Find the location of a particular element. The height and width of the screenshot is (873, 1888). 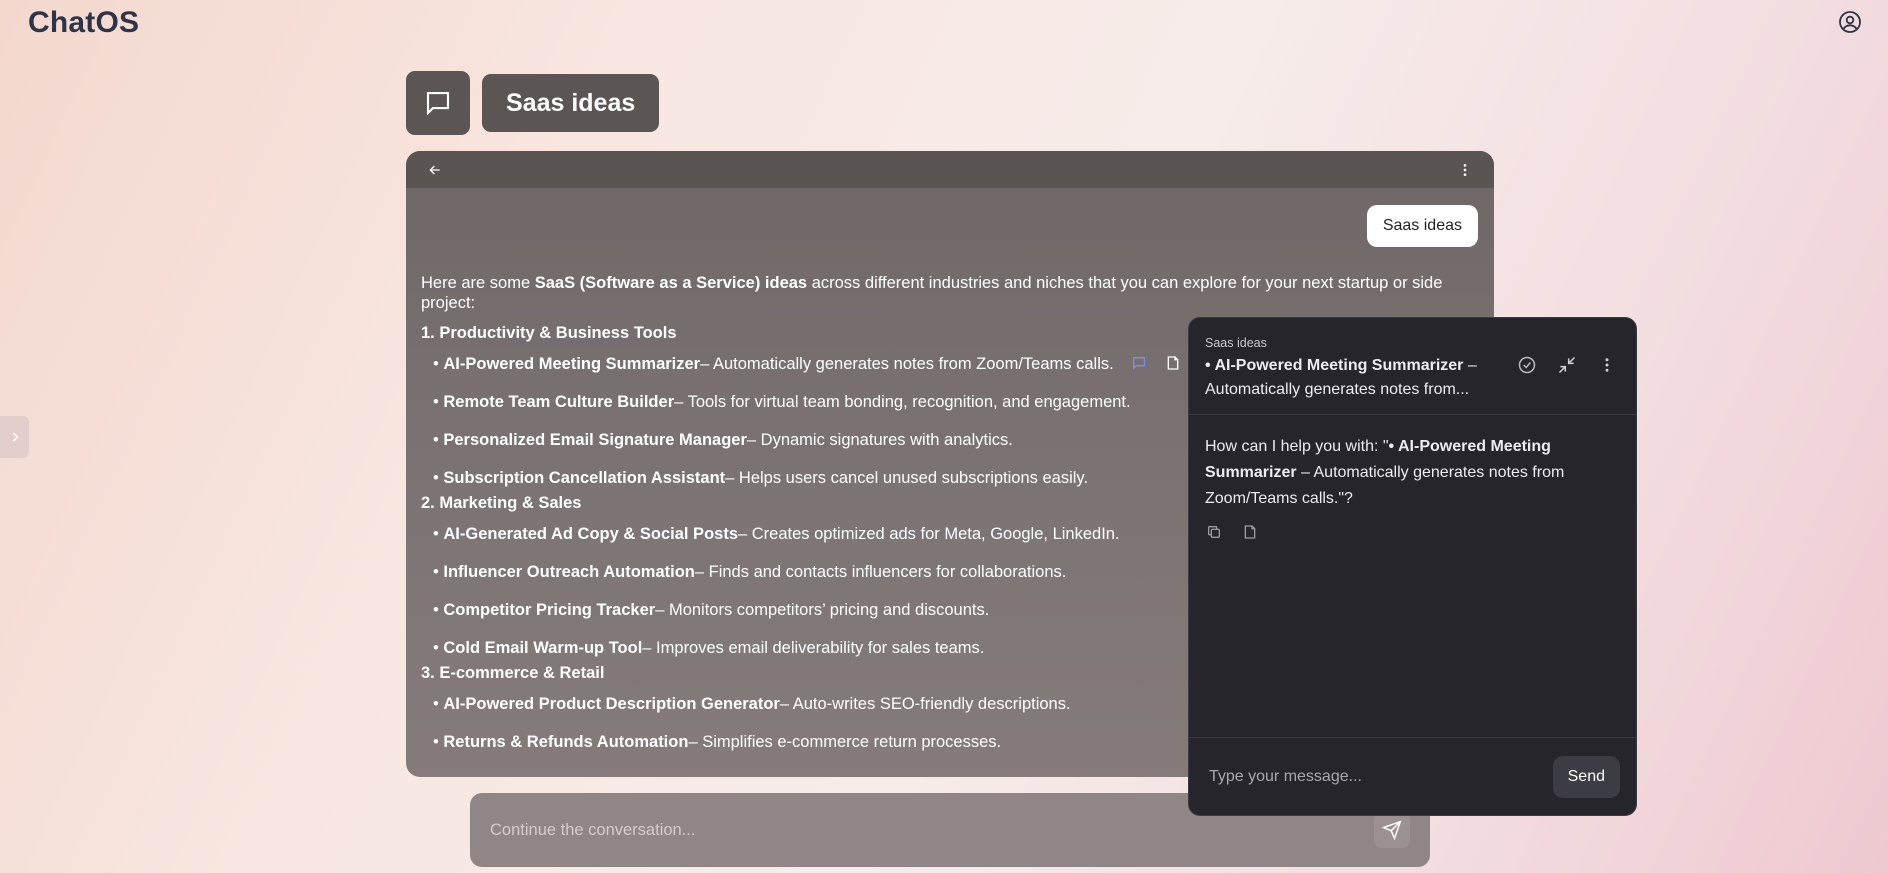

user-circle-icon is located at coordinates (1850, 22).